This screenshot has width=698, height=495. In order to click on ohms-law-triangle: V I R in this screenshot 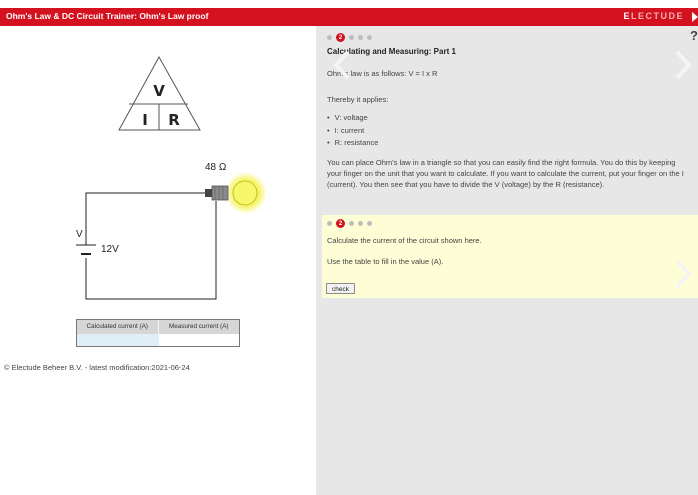, I will do `click(159, 93)`.